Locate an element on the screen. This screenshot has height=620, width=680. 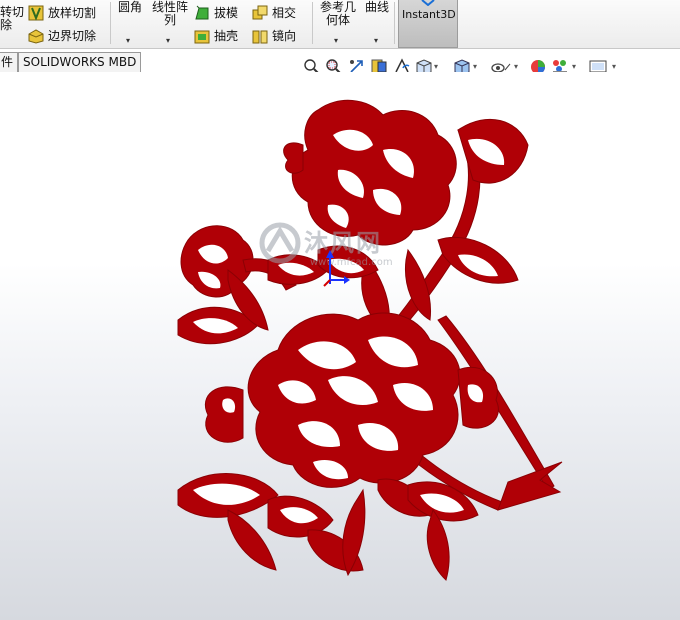
apply-scene-dropdown-icon: ▾ is located at coordinates (574, 66).